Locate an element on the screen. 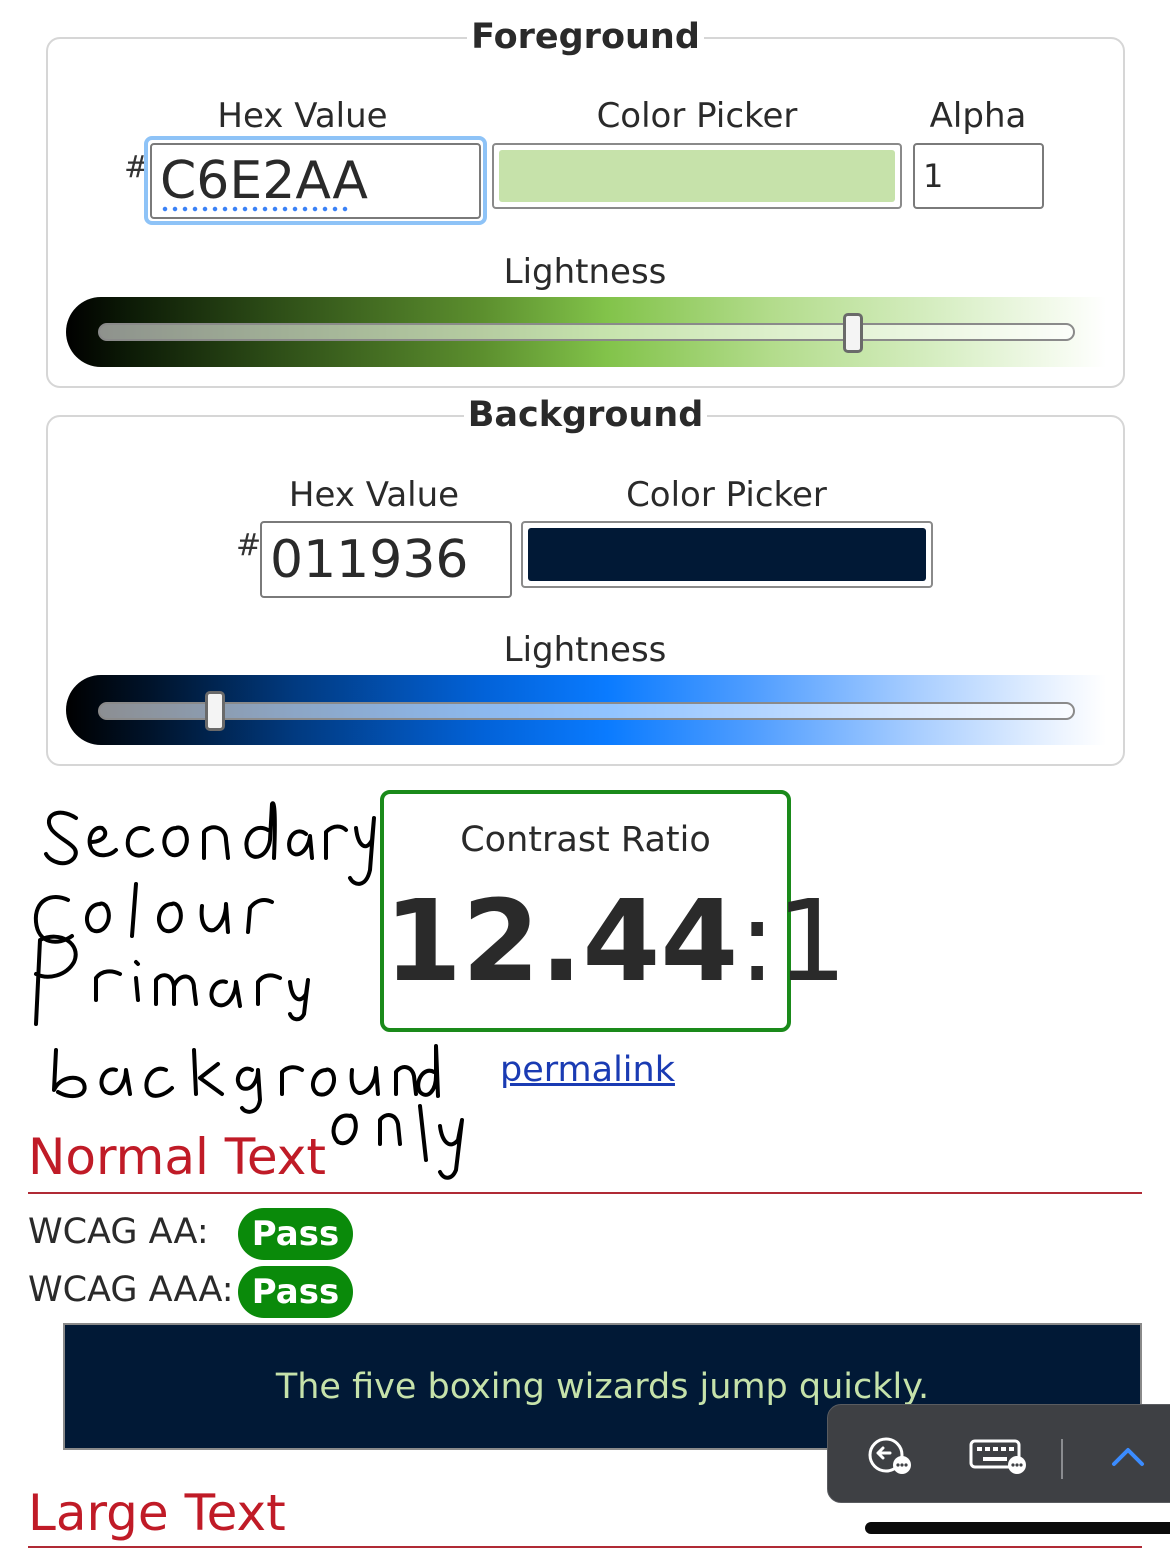  background-picker-label: Color Picker is located at coordinates (726, 495).